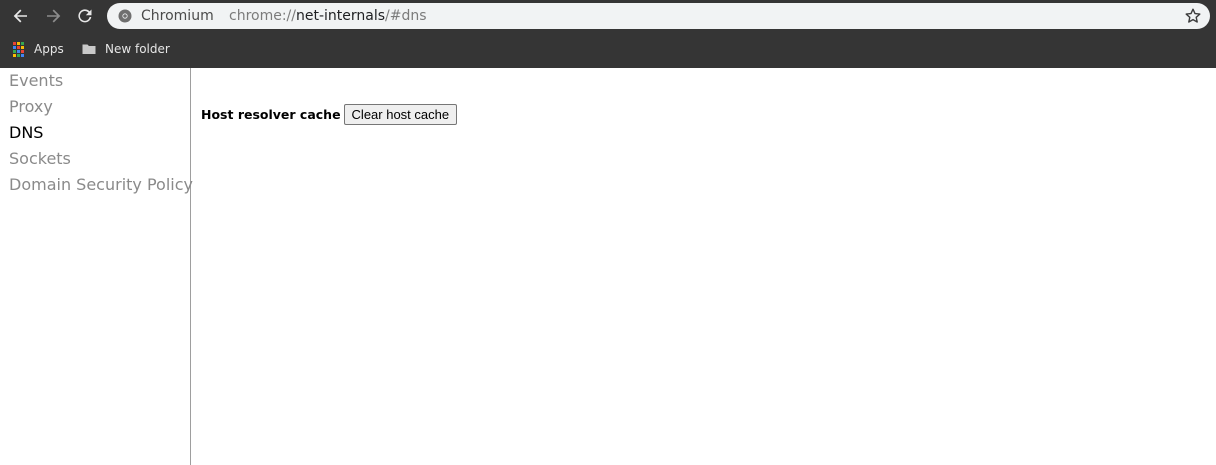  Describe the element at coordinates (271, 114) in the screenshot. I see `host-resolver-cache-label: Host resolver cache` at that location.